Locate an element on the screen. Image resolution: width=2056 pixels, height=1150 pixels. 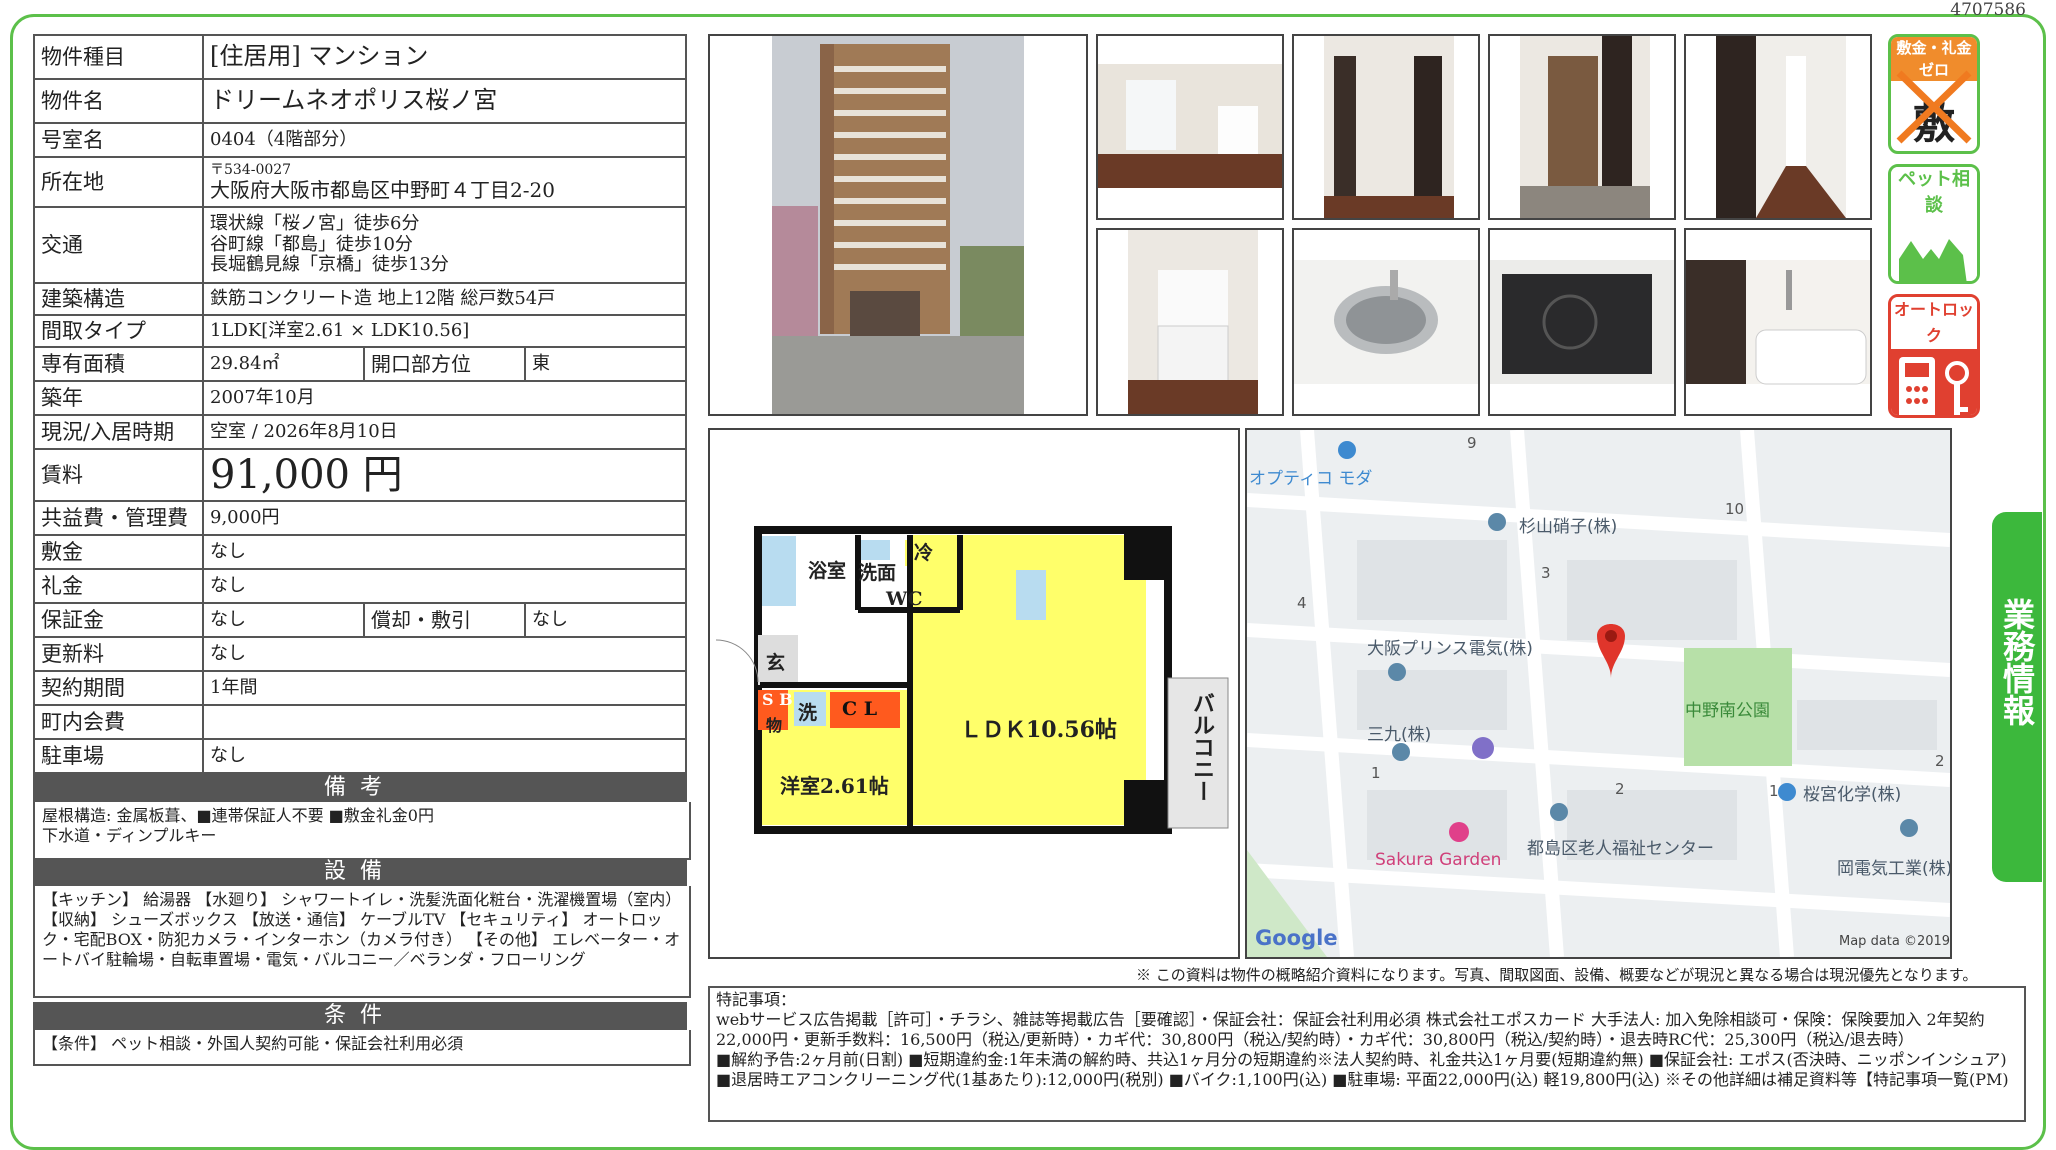
rent-value: 91,000 円 is located at coordinates (444, 475).